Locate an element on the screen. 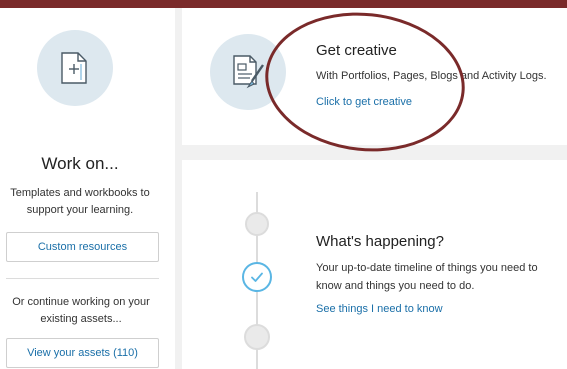  whats-happening-title: What's happening? is located at coordinates (380, 241).